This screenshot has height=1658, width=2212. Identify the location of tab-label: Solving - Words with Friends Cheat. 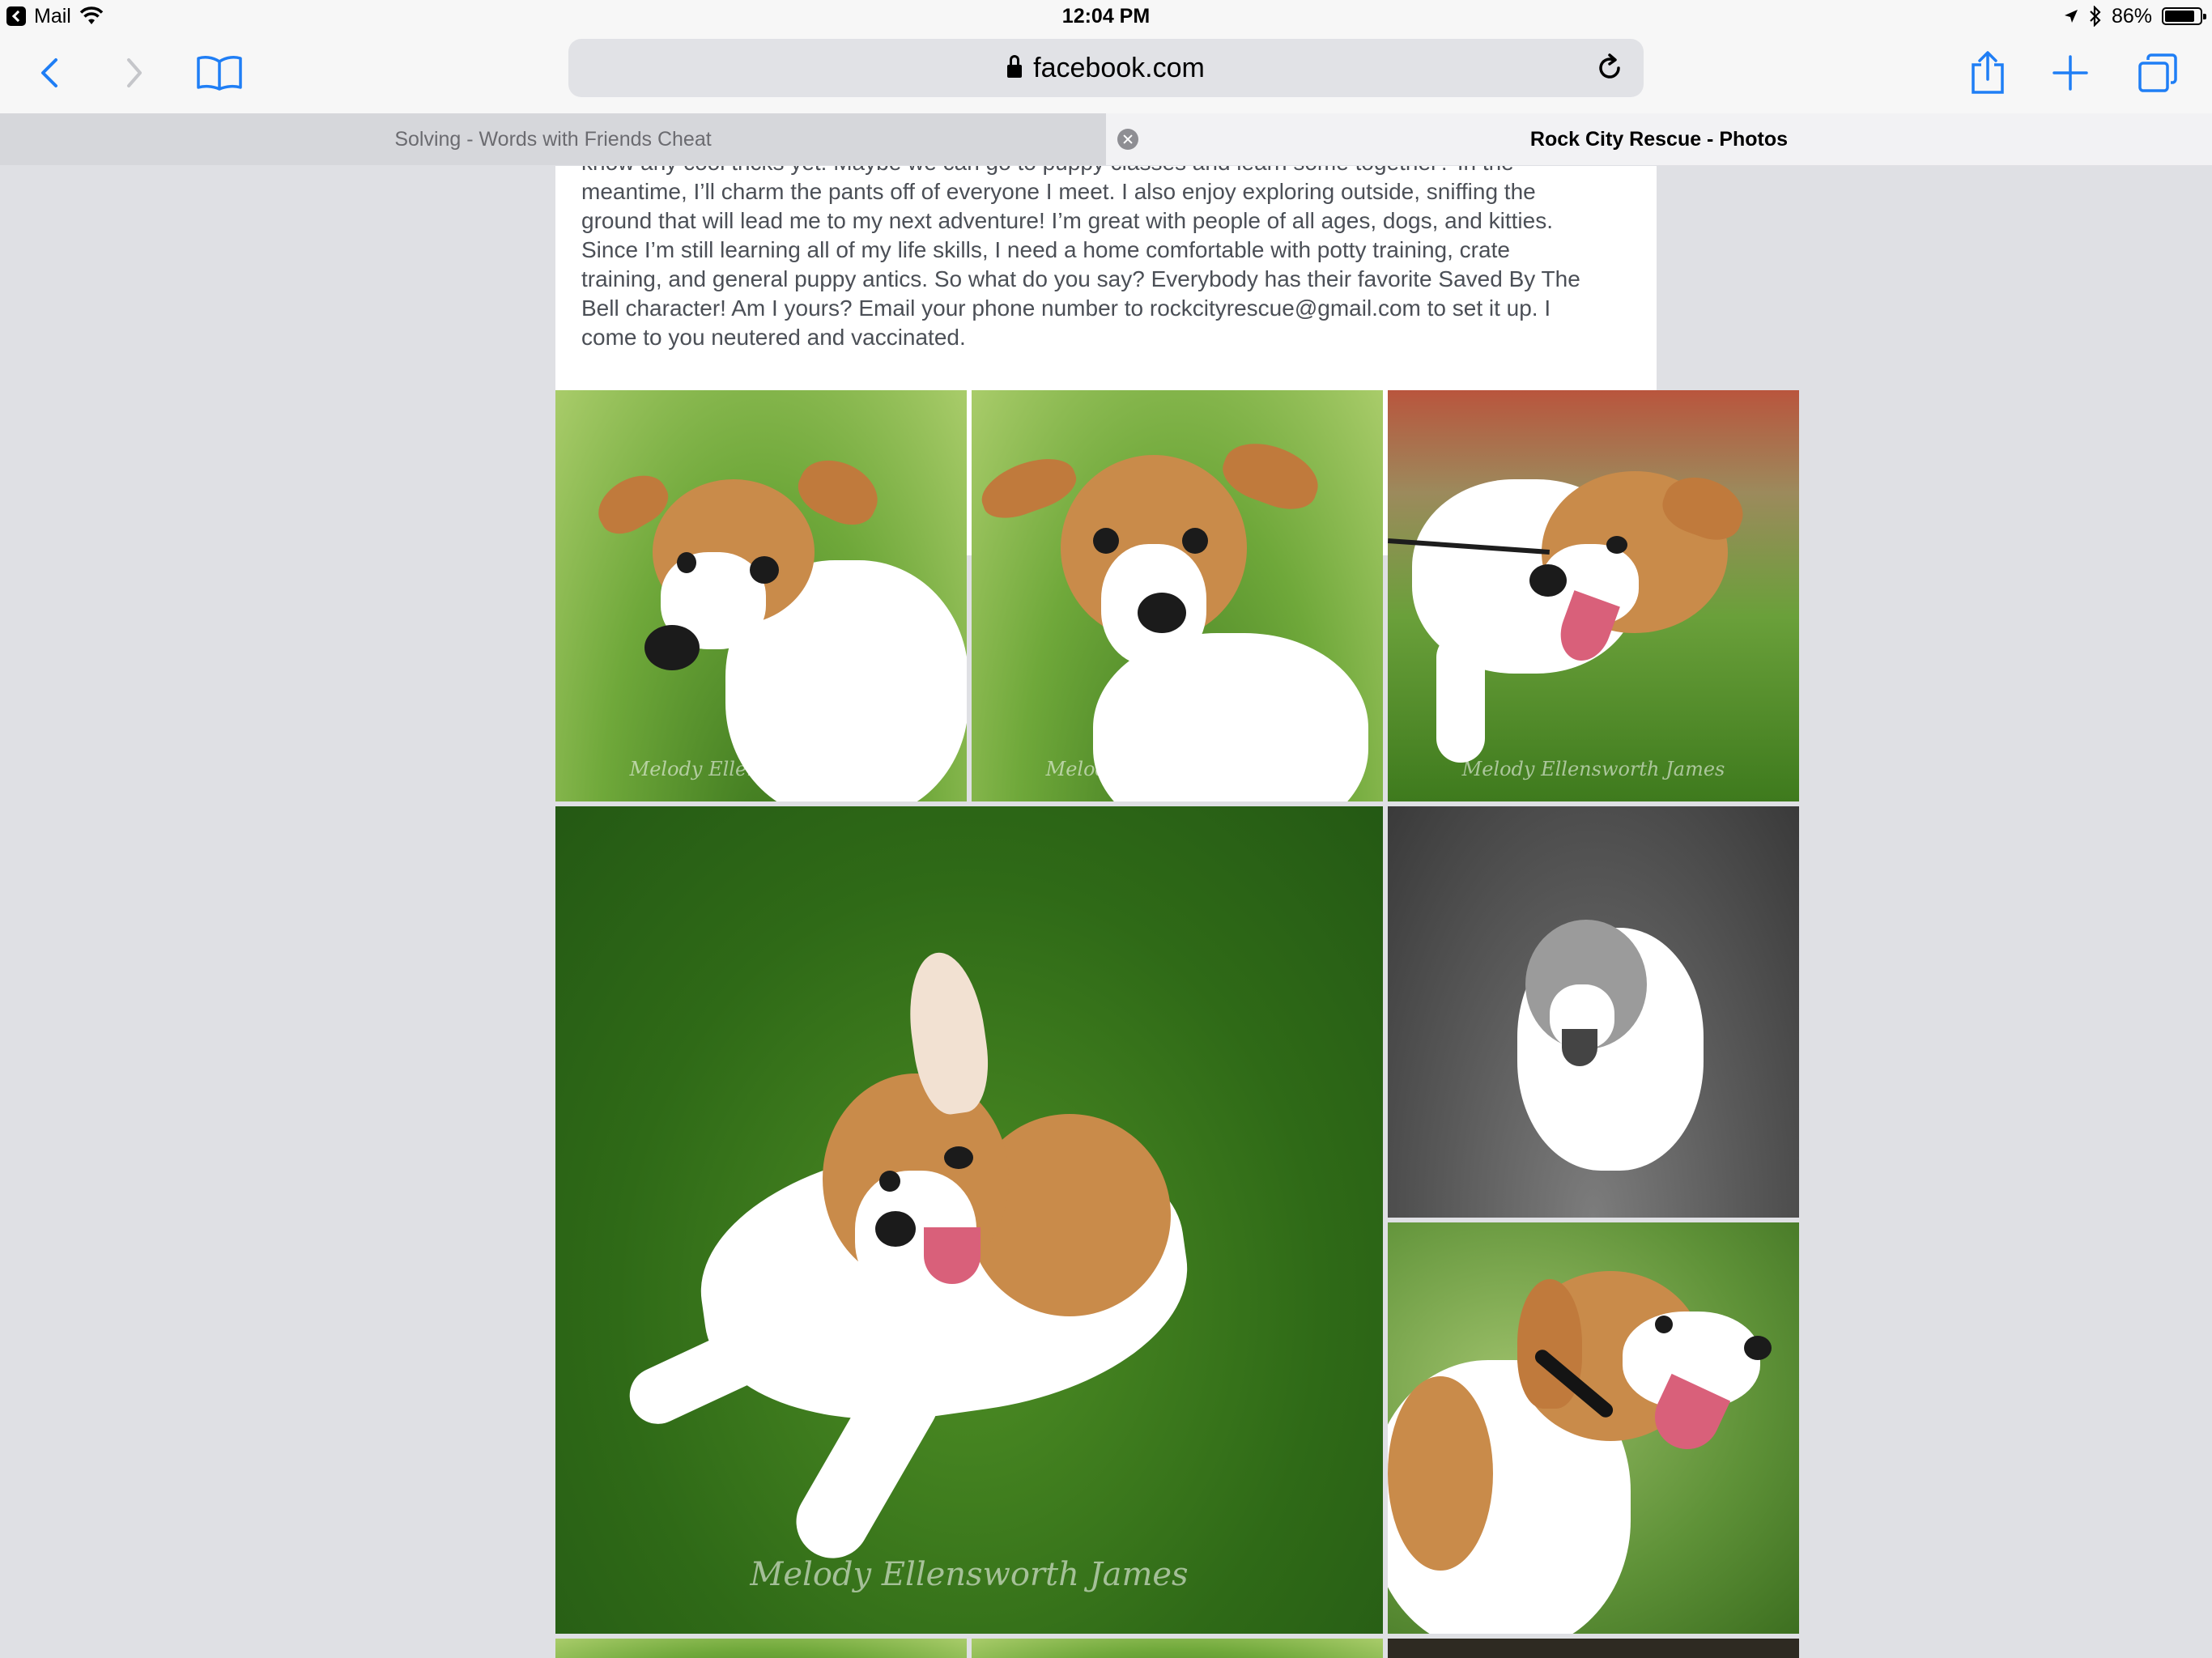
(553, 139).